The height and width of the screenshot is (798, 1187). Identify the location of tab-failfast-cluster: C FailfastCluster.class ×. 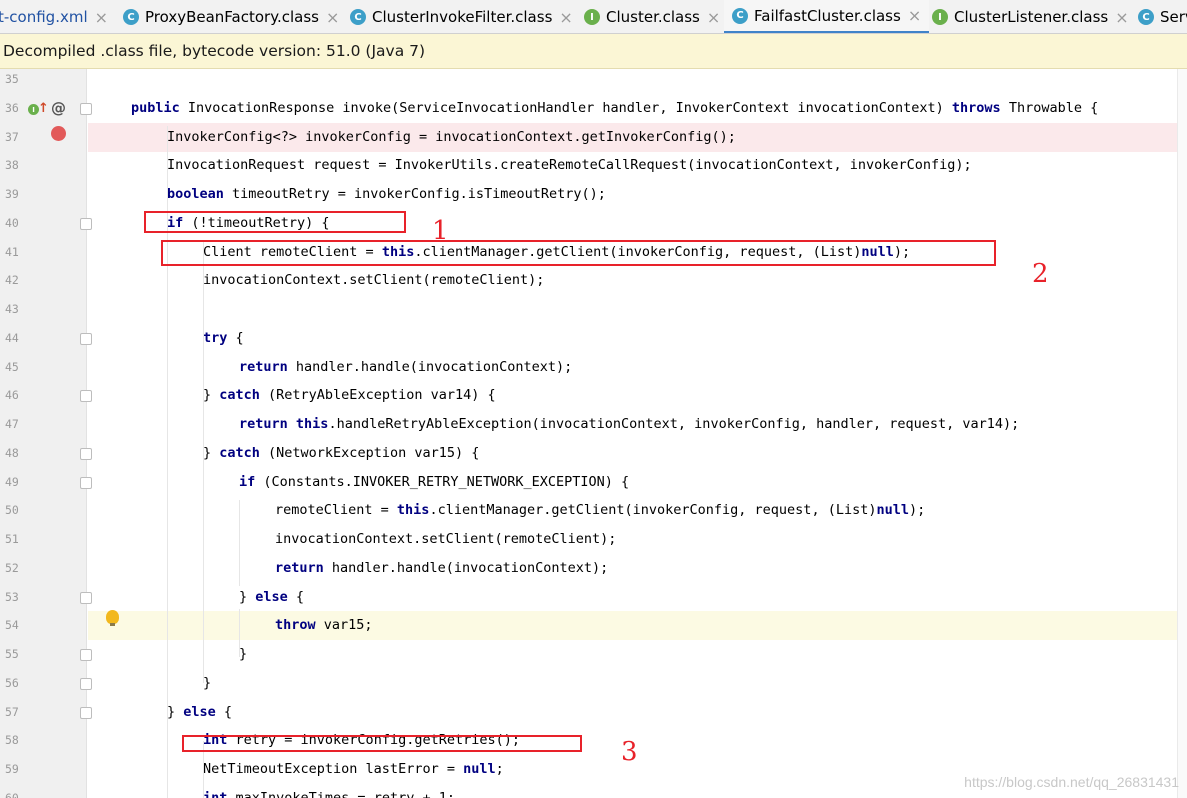
(827, 16).